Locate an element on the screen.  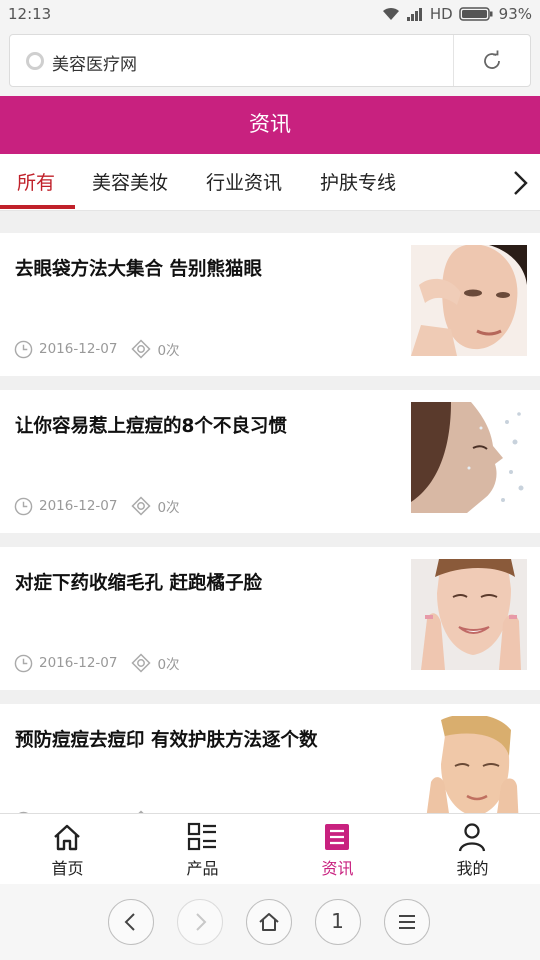
status-bar: 12:13 HD 93% is located at coordinates (270, 14).